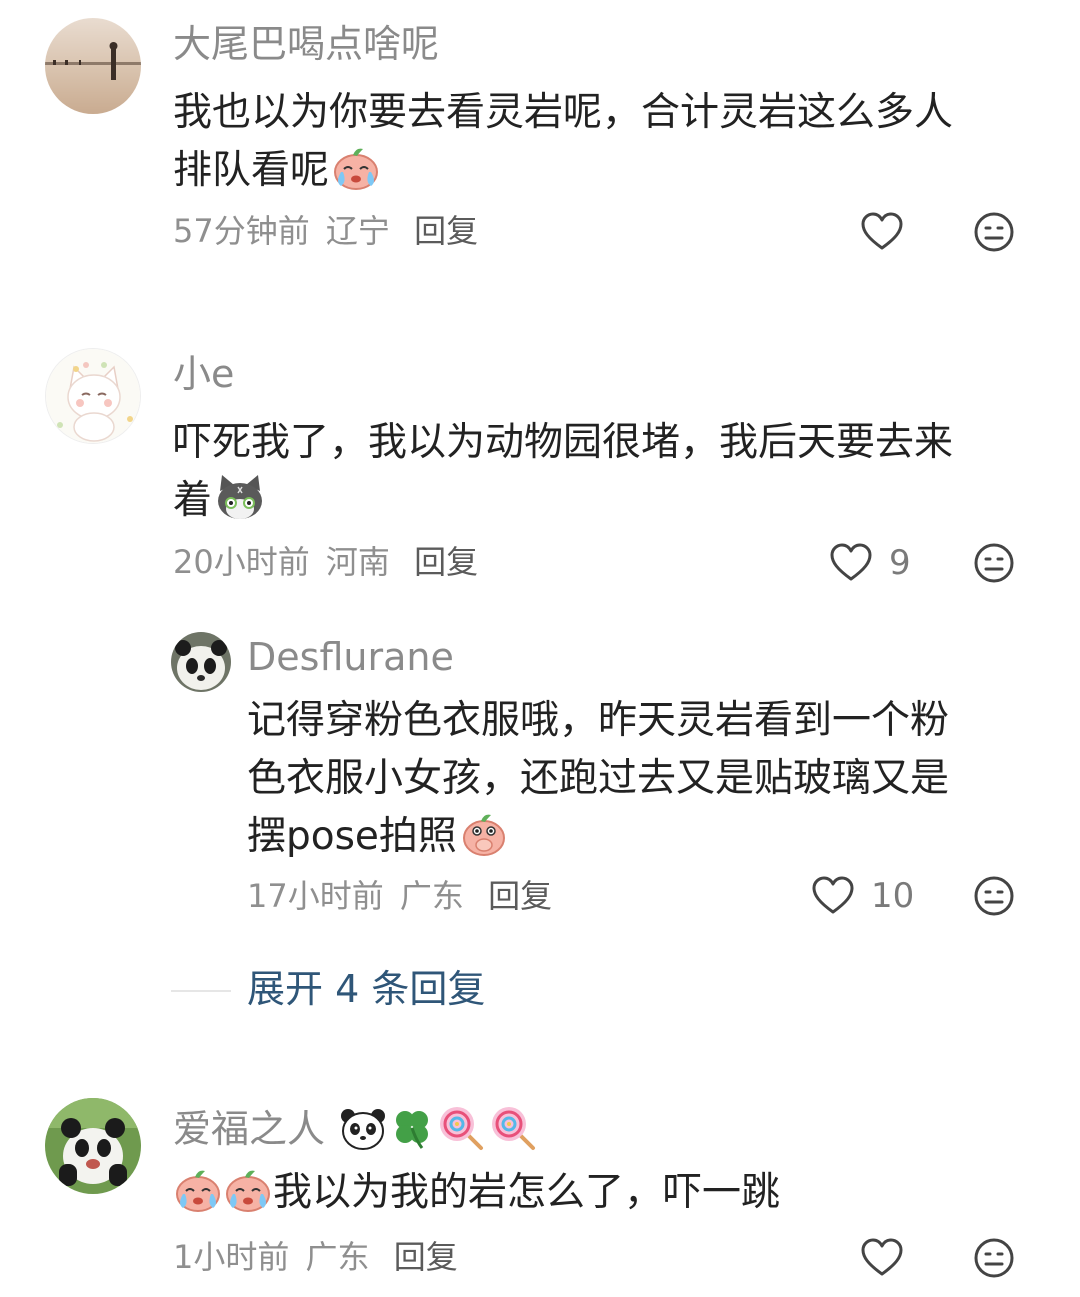 Image resolution: width=1080 pixels, height=1297 pixels. I want to click on username: 小e, so click(203, 374).